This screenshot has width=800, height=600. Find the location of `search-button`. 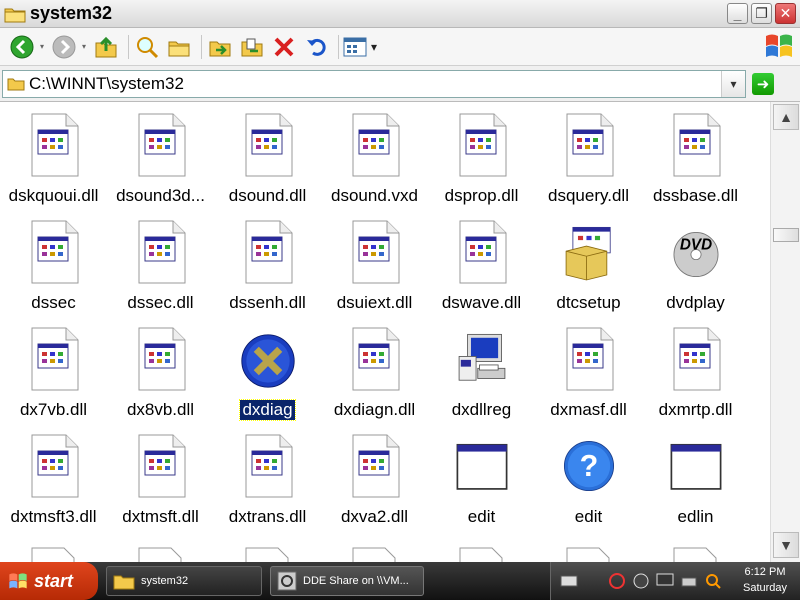

search-button is located at coordinates (147, 47).